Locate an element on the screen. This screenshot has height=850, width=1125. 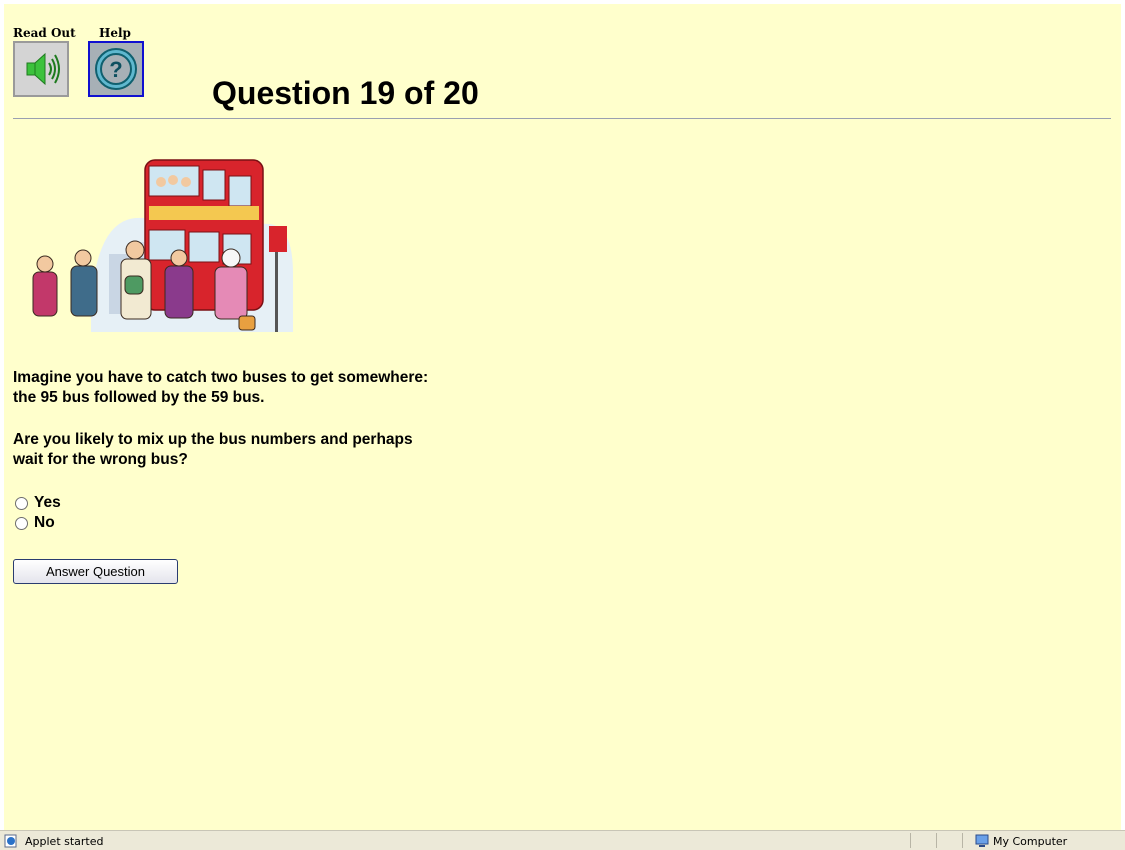
read-out-label: Read Out is located at coordinates (44, 33).